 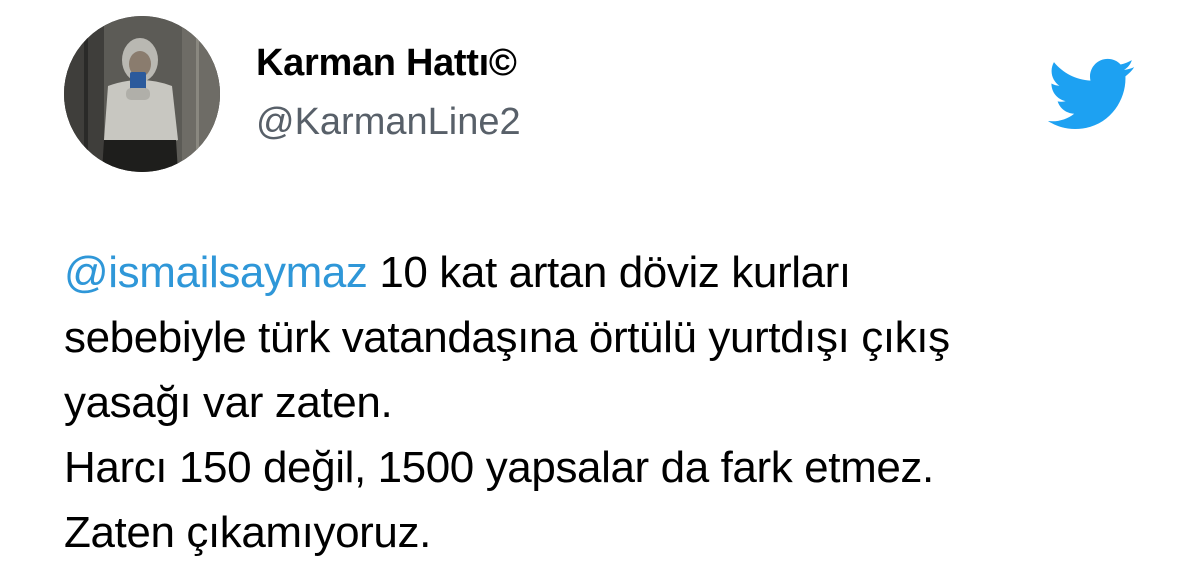 I want to click on display-name: Karman Hattı©, so click(x=386, y=63).